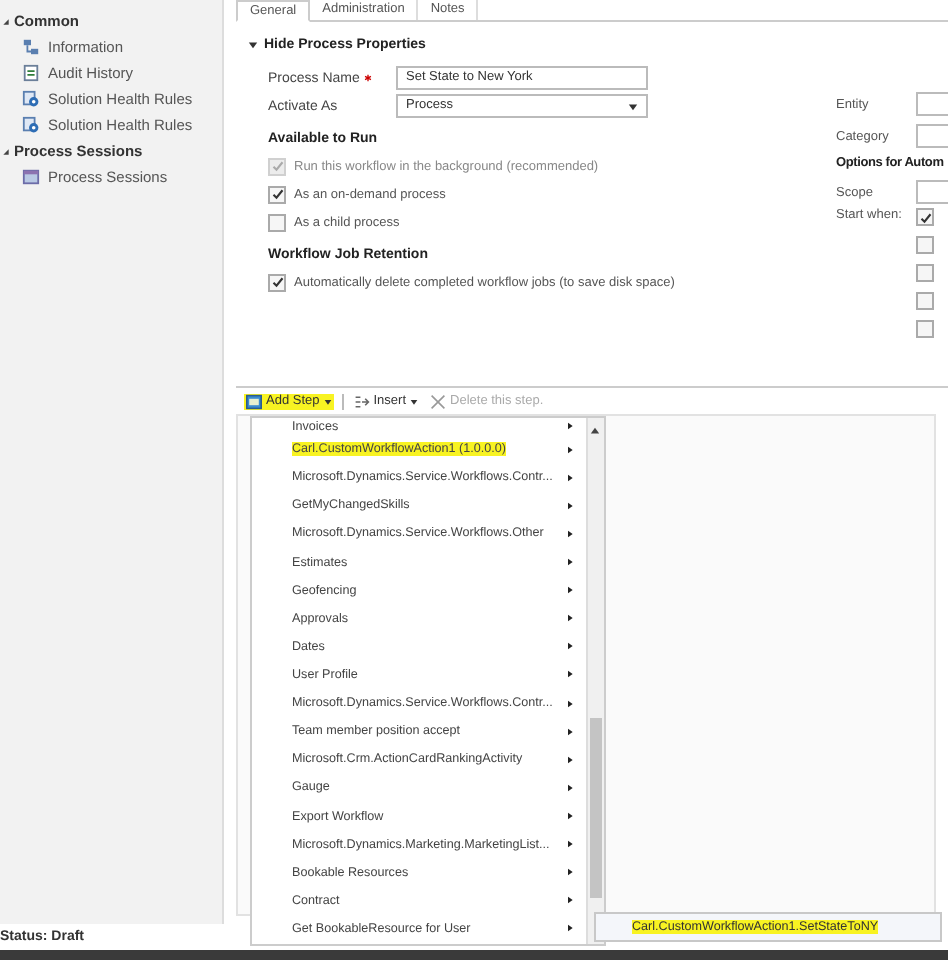  I want to click on hierarchy-icon, so click(31, 47).